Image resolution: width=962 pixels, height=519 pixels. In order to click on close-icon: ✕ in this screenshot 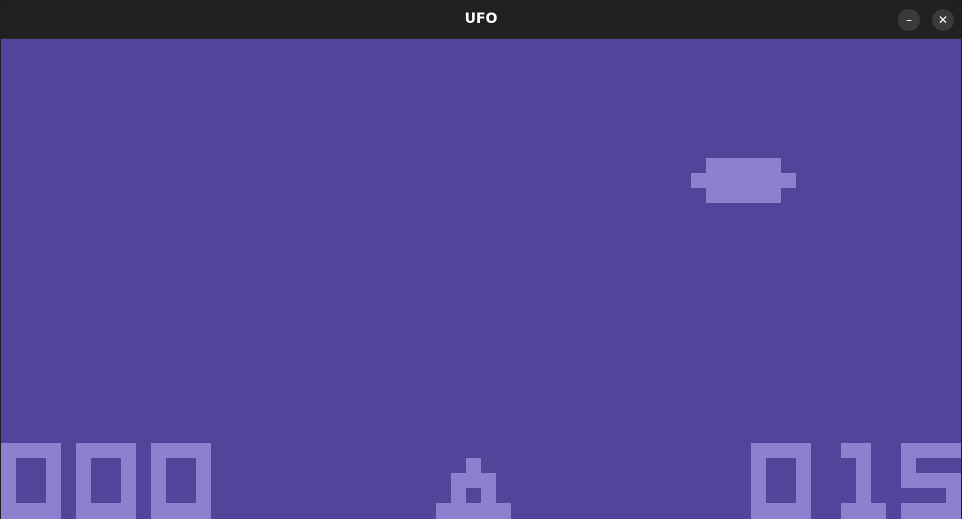, I will do `click(943, 20)`.